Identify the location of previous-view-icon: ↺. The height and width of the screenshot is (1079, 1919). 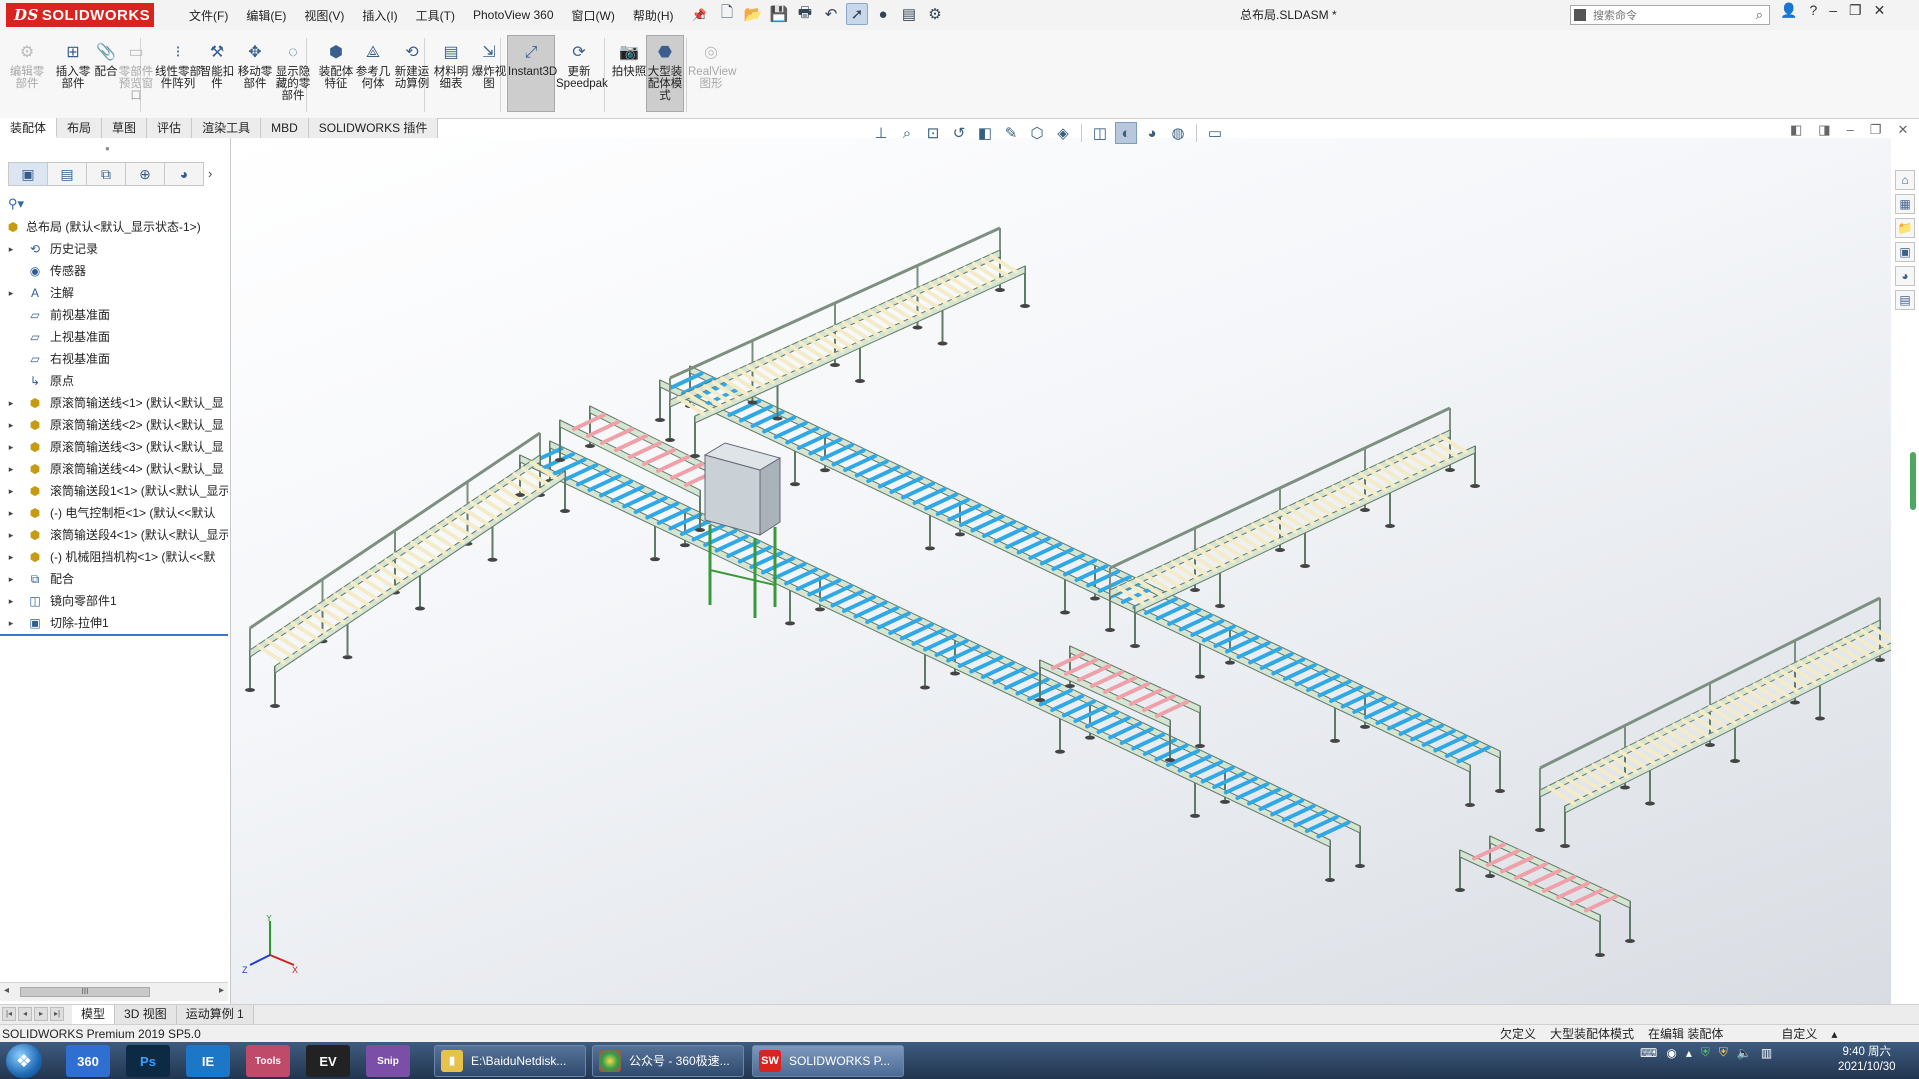
(959, 133).